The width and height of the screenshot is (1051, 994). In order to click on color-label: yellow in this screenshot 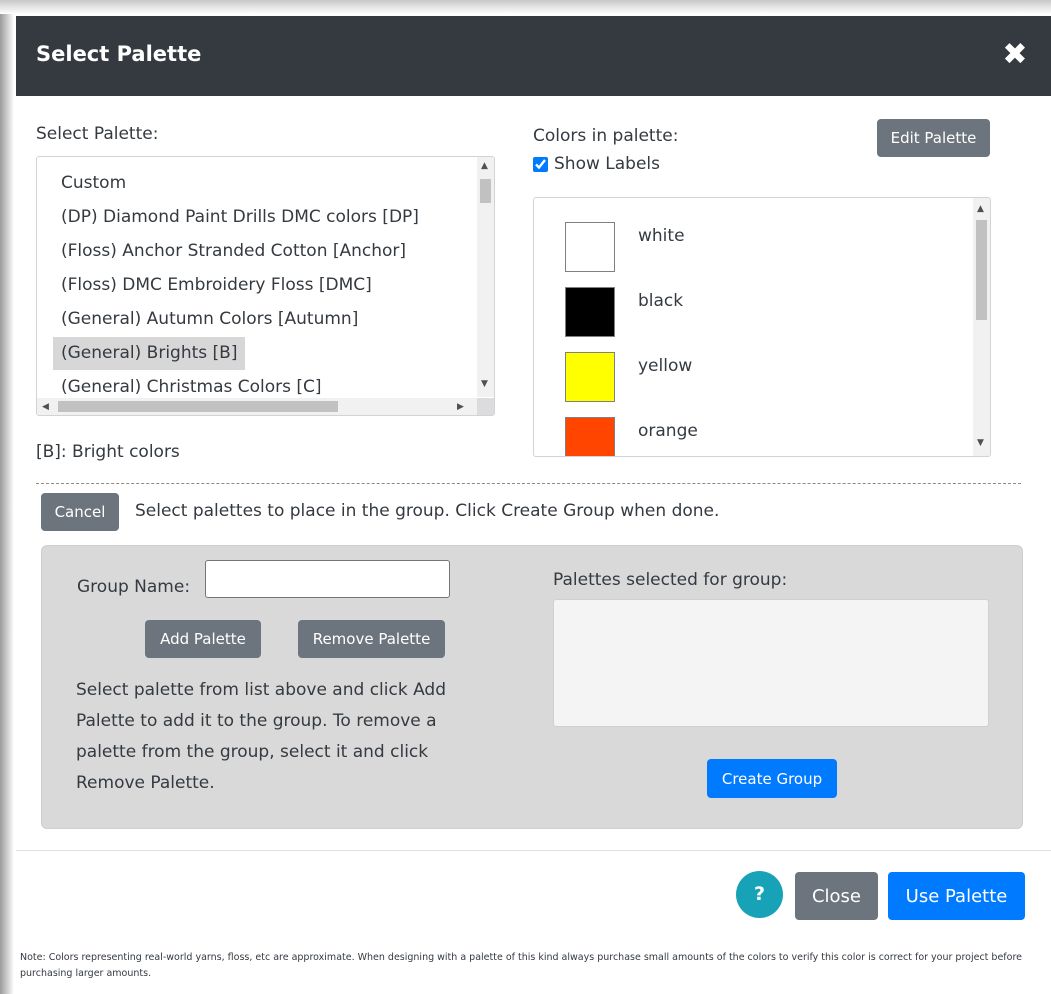, I will do `click(665, 366)`.